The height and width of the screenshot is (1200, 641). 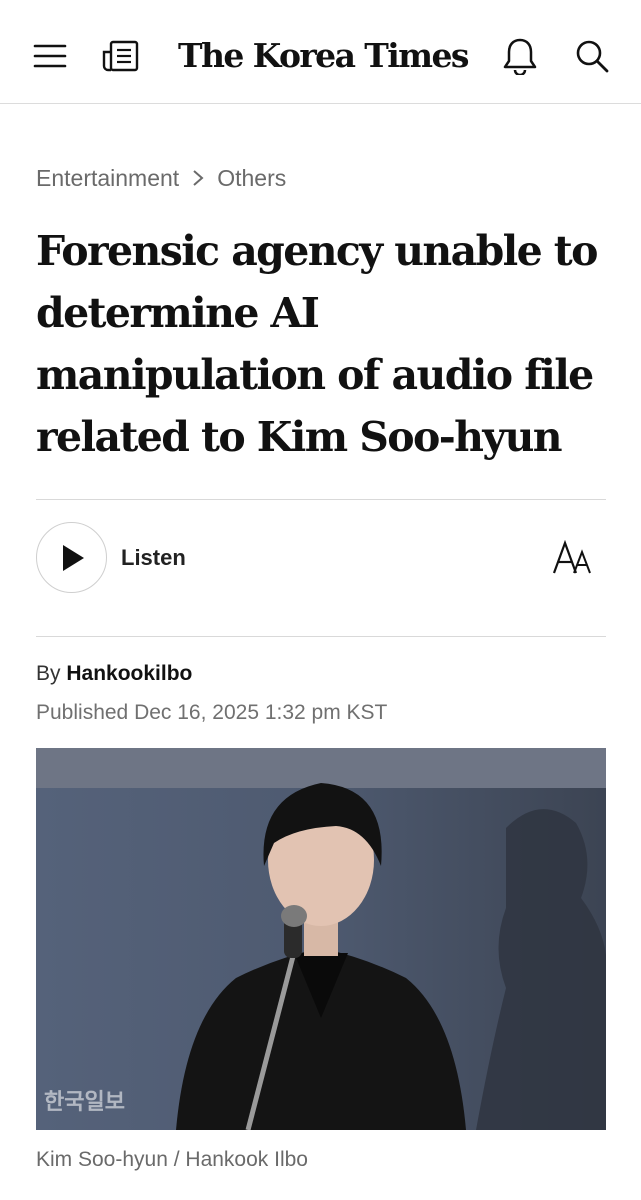 I want to click on bell-icon, so click(x=520, y=56).